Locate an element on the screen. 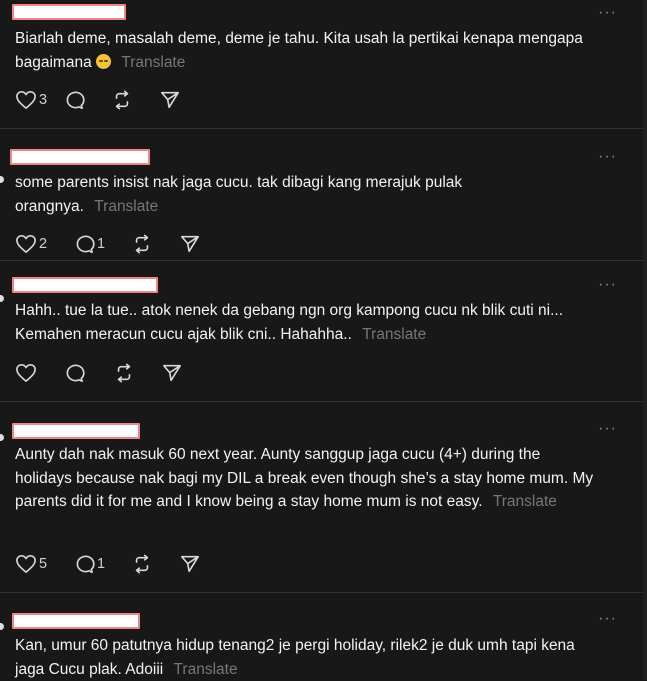 This screenshot has width=647, height=681. like-button: 2 is located at coordinates (44, 244).